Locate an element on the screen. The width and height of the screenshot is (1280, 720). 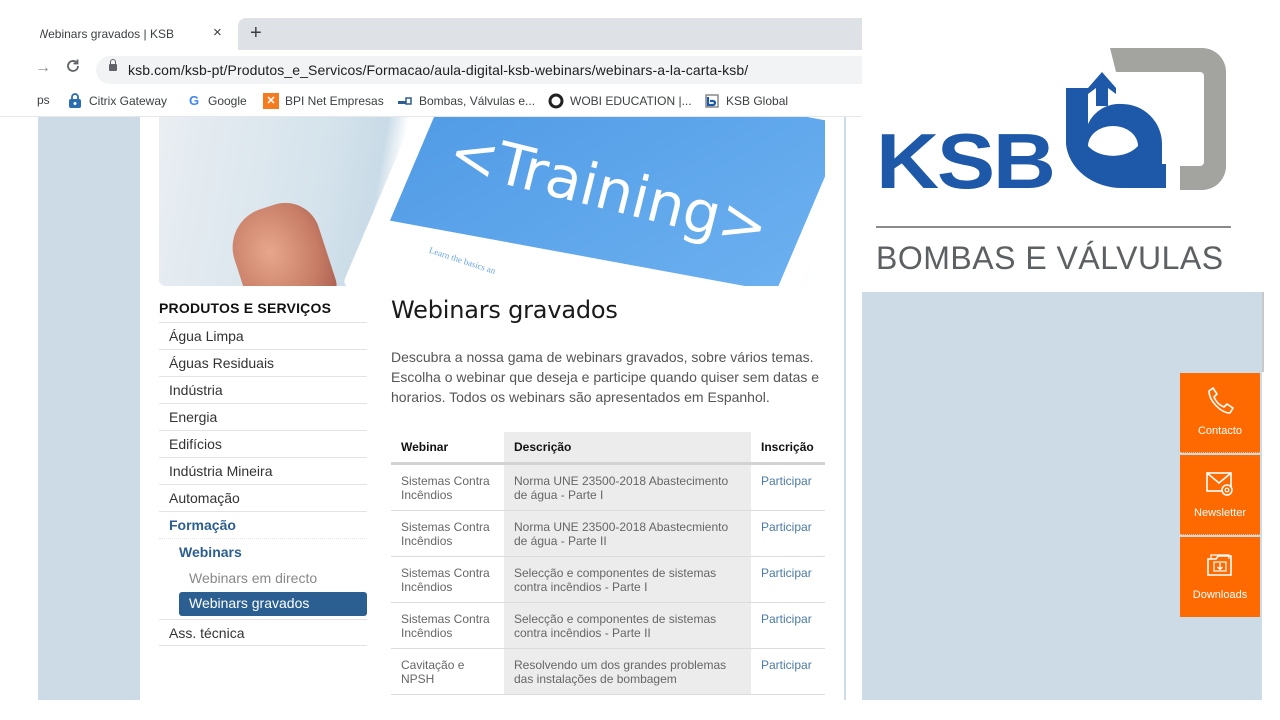
sidebar-item-industria-mineira: Indústria Mineira is located at coordinates (263, 470).